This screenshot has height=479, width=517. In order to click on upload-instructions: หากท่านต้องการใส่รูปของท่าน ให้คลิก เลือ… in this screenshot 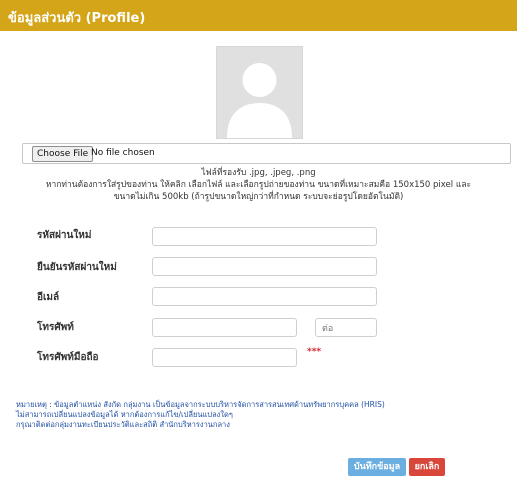, I will do `click(258, 185)`.